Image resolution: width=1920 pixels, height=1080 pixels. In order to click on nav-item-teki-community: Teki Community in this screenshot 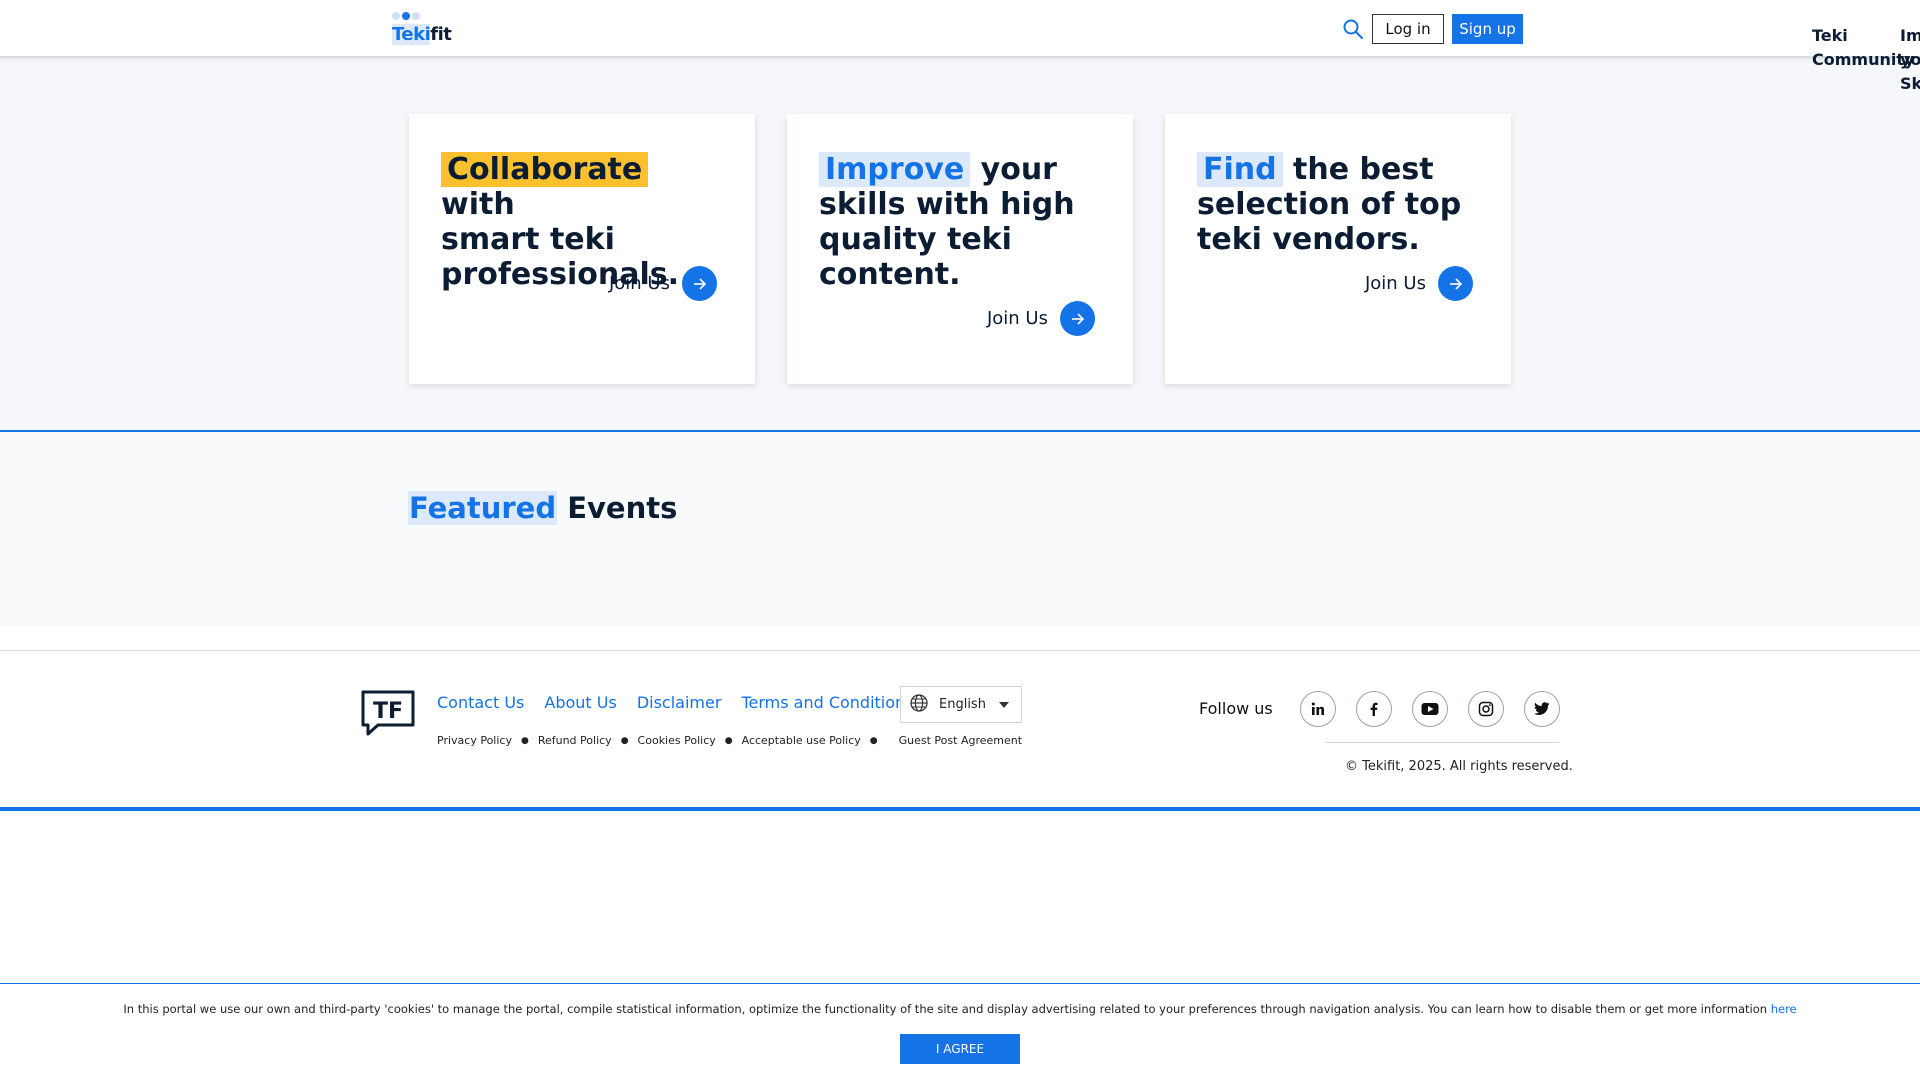, I will do `click(1863, 48)`.